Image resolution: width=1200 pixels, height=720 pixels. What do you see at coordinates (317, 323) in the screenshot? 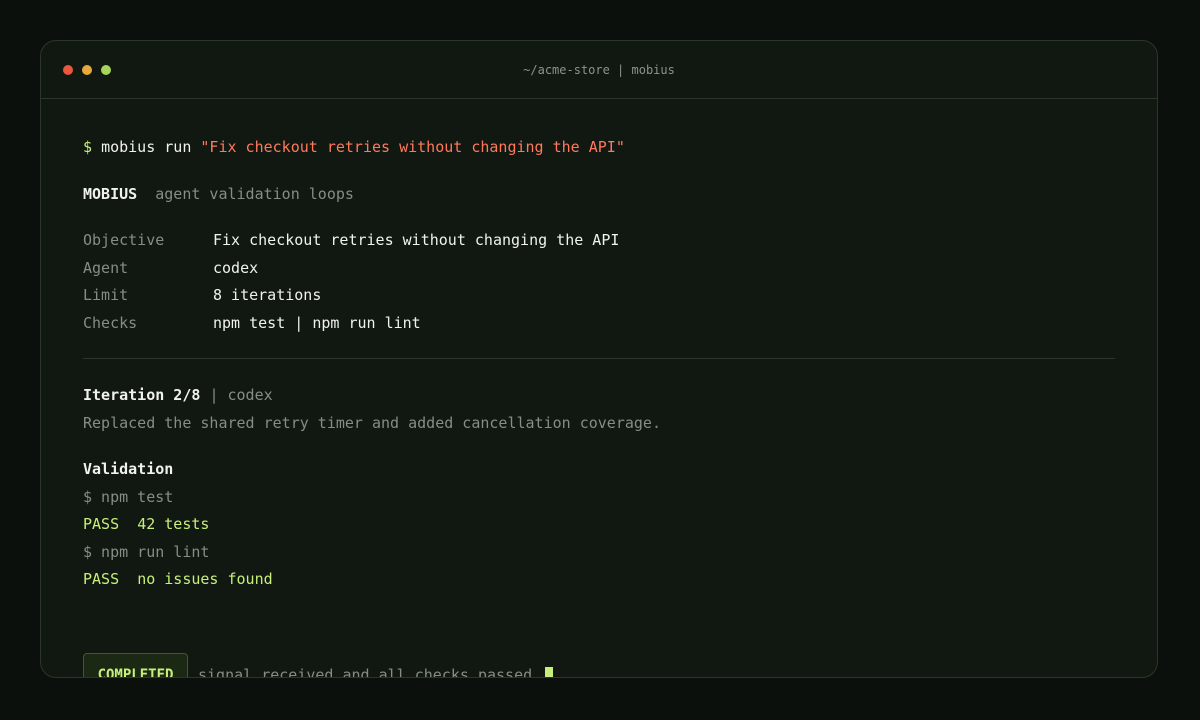
I see `config-value: npm test | npm run lint` at bounding box center [317, 323].